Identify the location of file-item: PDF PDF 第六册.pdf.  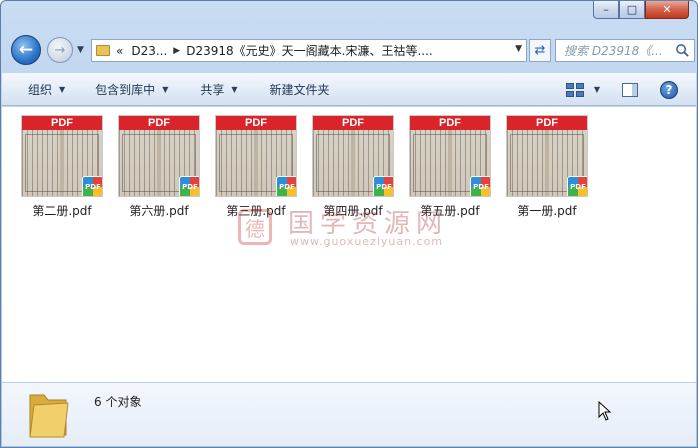
(159, 167).